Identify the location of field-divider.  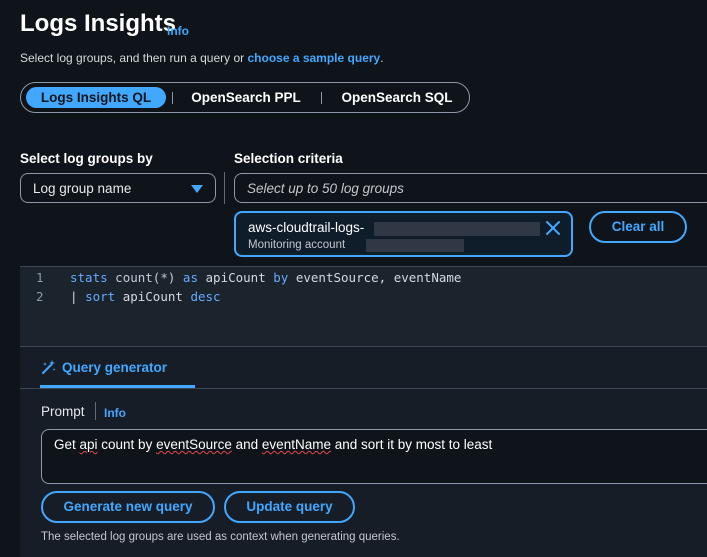
(224, 188).